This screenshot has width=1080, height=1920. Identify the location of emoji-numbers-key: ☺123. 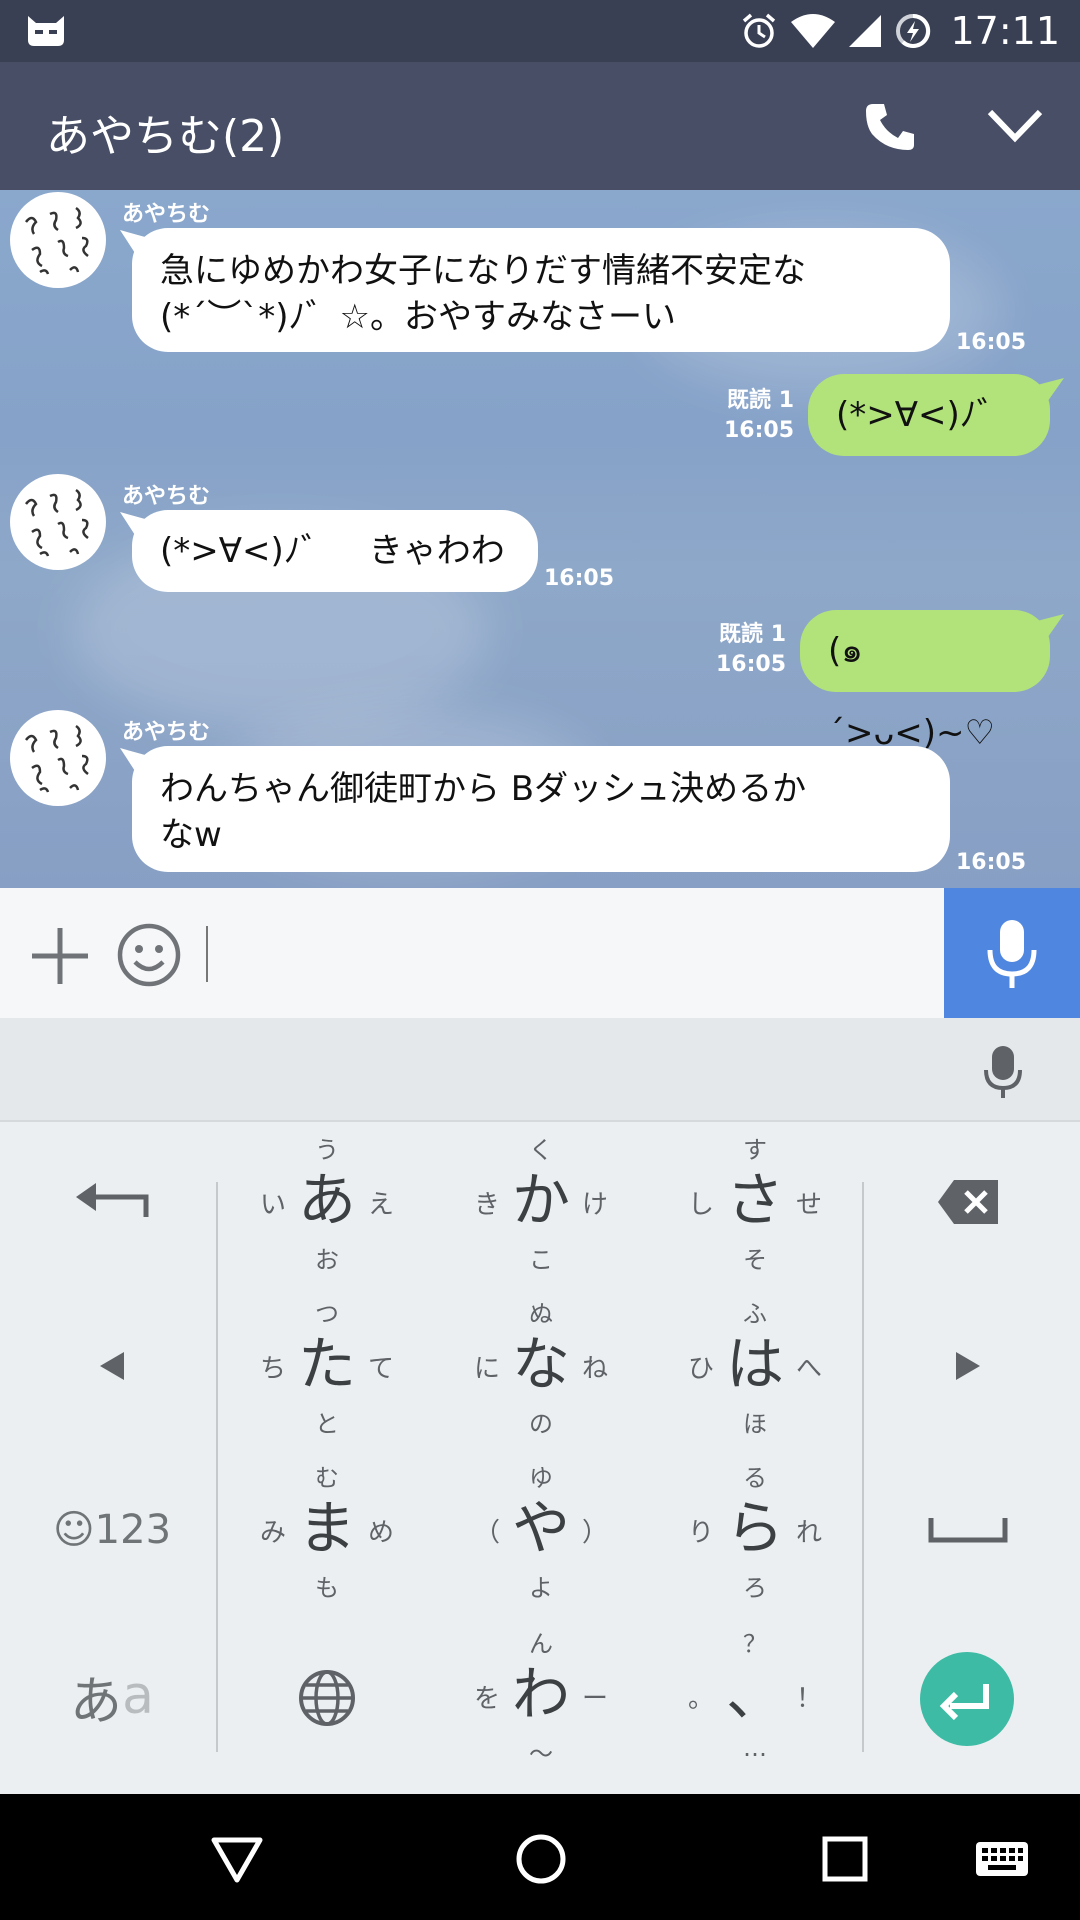
(112, 1530).